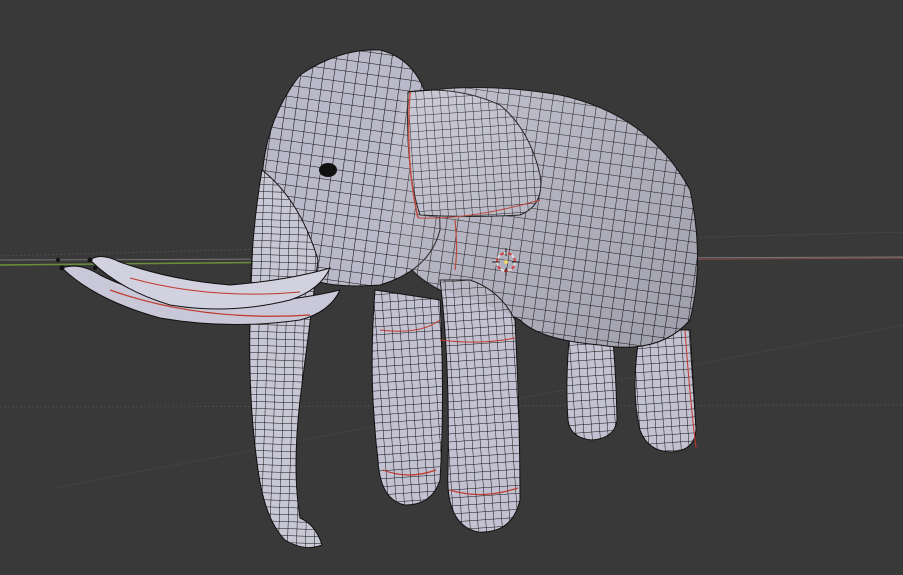 The width and height of the screenshot is (903, 575). What do you see at coordinates (407, 397) in the screenshot?
I see `front-far-leg` at bounding box center [407, 397].